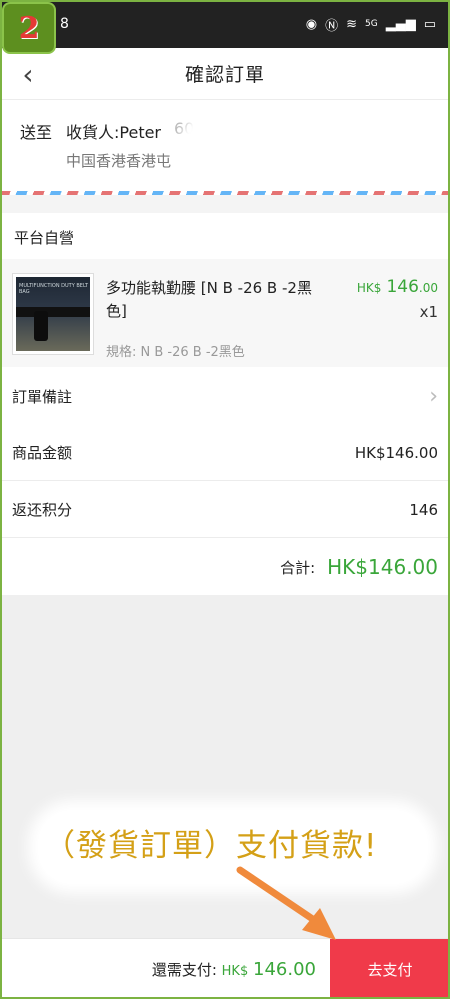 The width and height of the screenshot is (450, 999). I want to click on total-row: 合計: HK$146.00, so click(225, 567).